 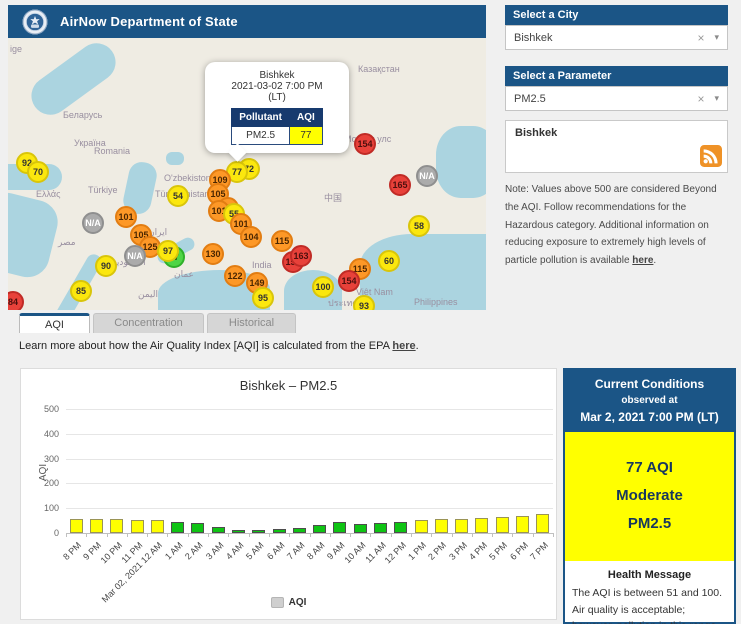 I want to click on popup-datetime: 2021-03-02 7:00 PM, so click(x=277, y=86).